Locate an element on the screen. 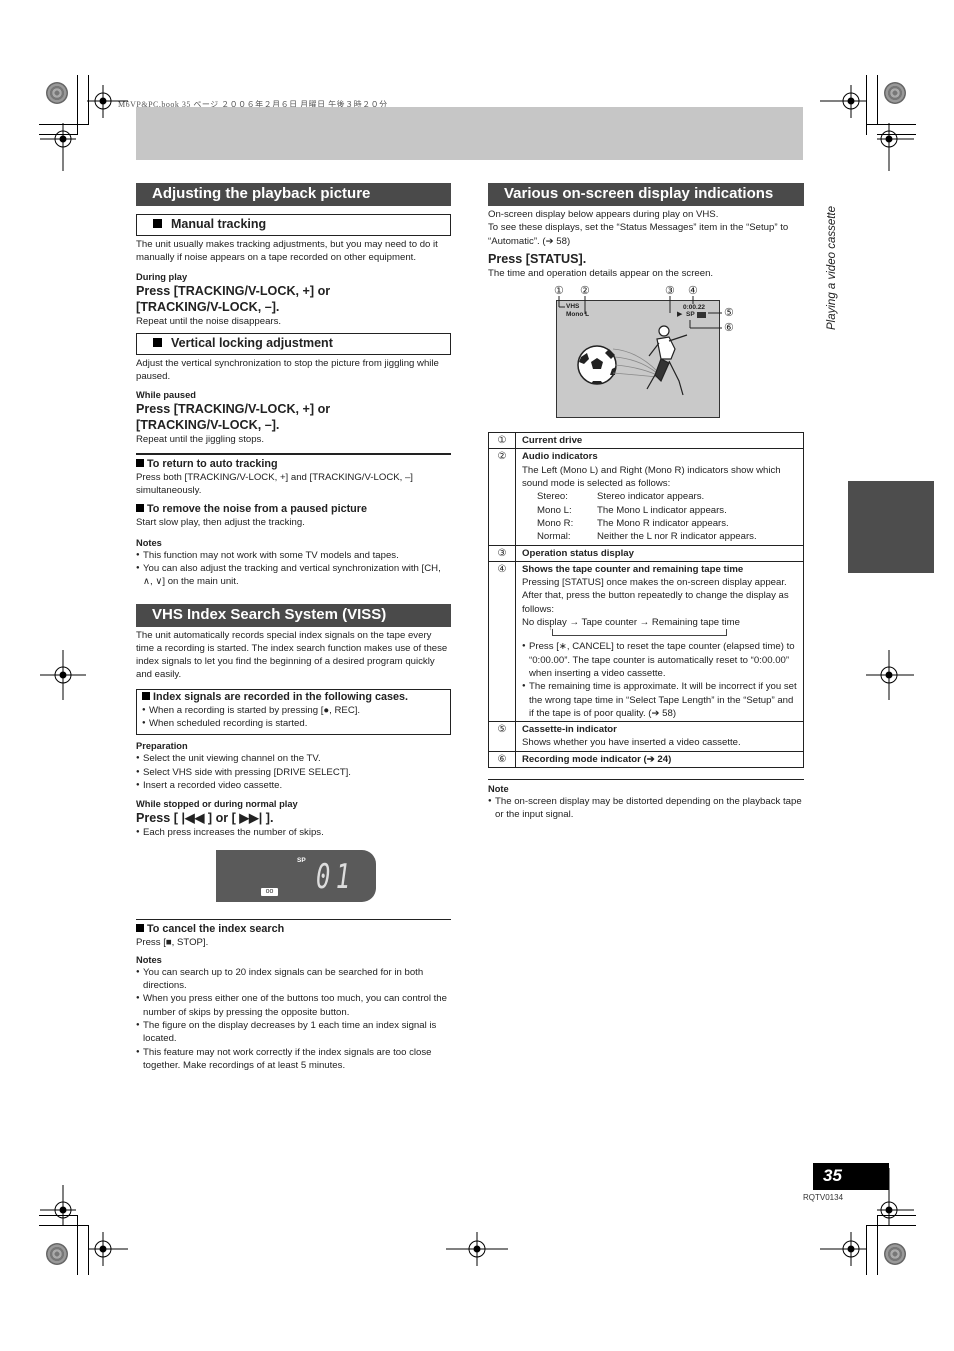 The width and height of the screenshot is (954, 1351). manual-tracking-condition: During play is located at coordinates (162, 276).